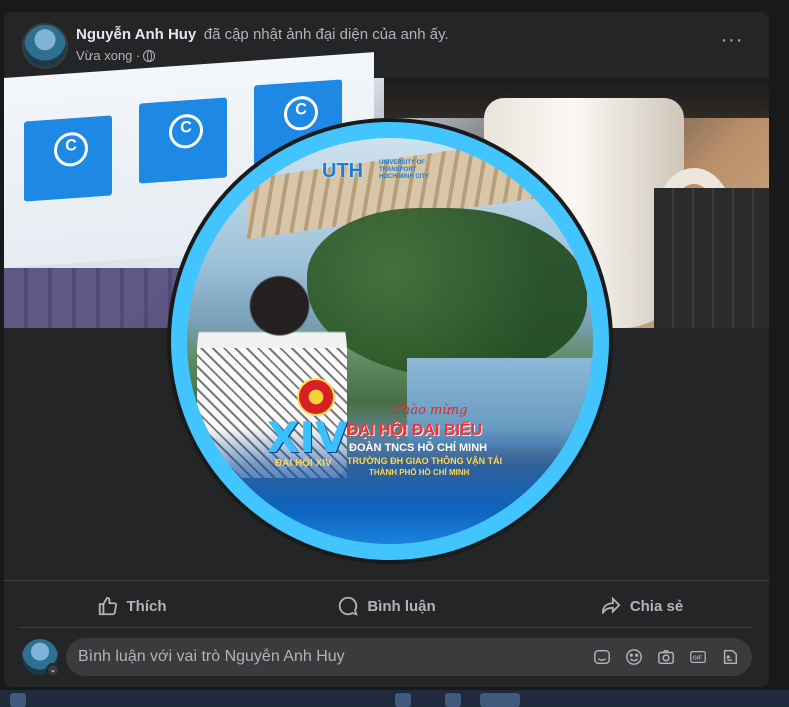 The image size is (789, 707). I want to click on comment-composer: ⌄ GIF, so click(386, 659).